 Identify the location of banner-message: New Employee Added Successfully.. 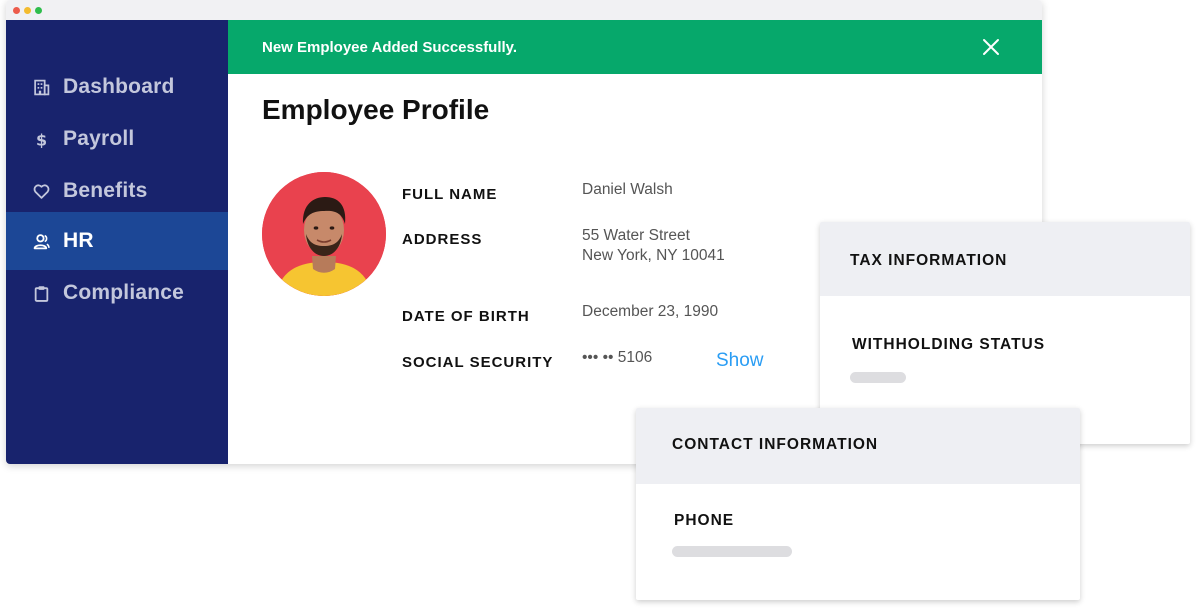
(390, 47).